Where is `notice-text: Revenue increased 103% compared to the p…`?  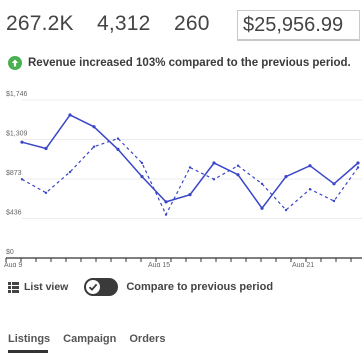
notice-text: Revenue increased 103% compared to the p… is located at coordinates (189, 63).